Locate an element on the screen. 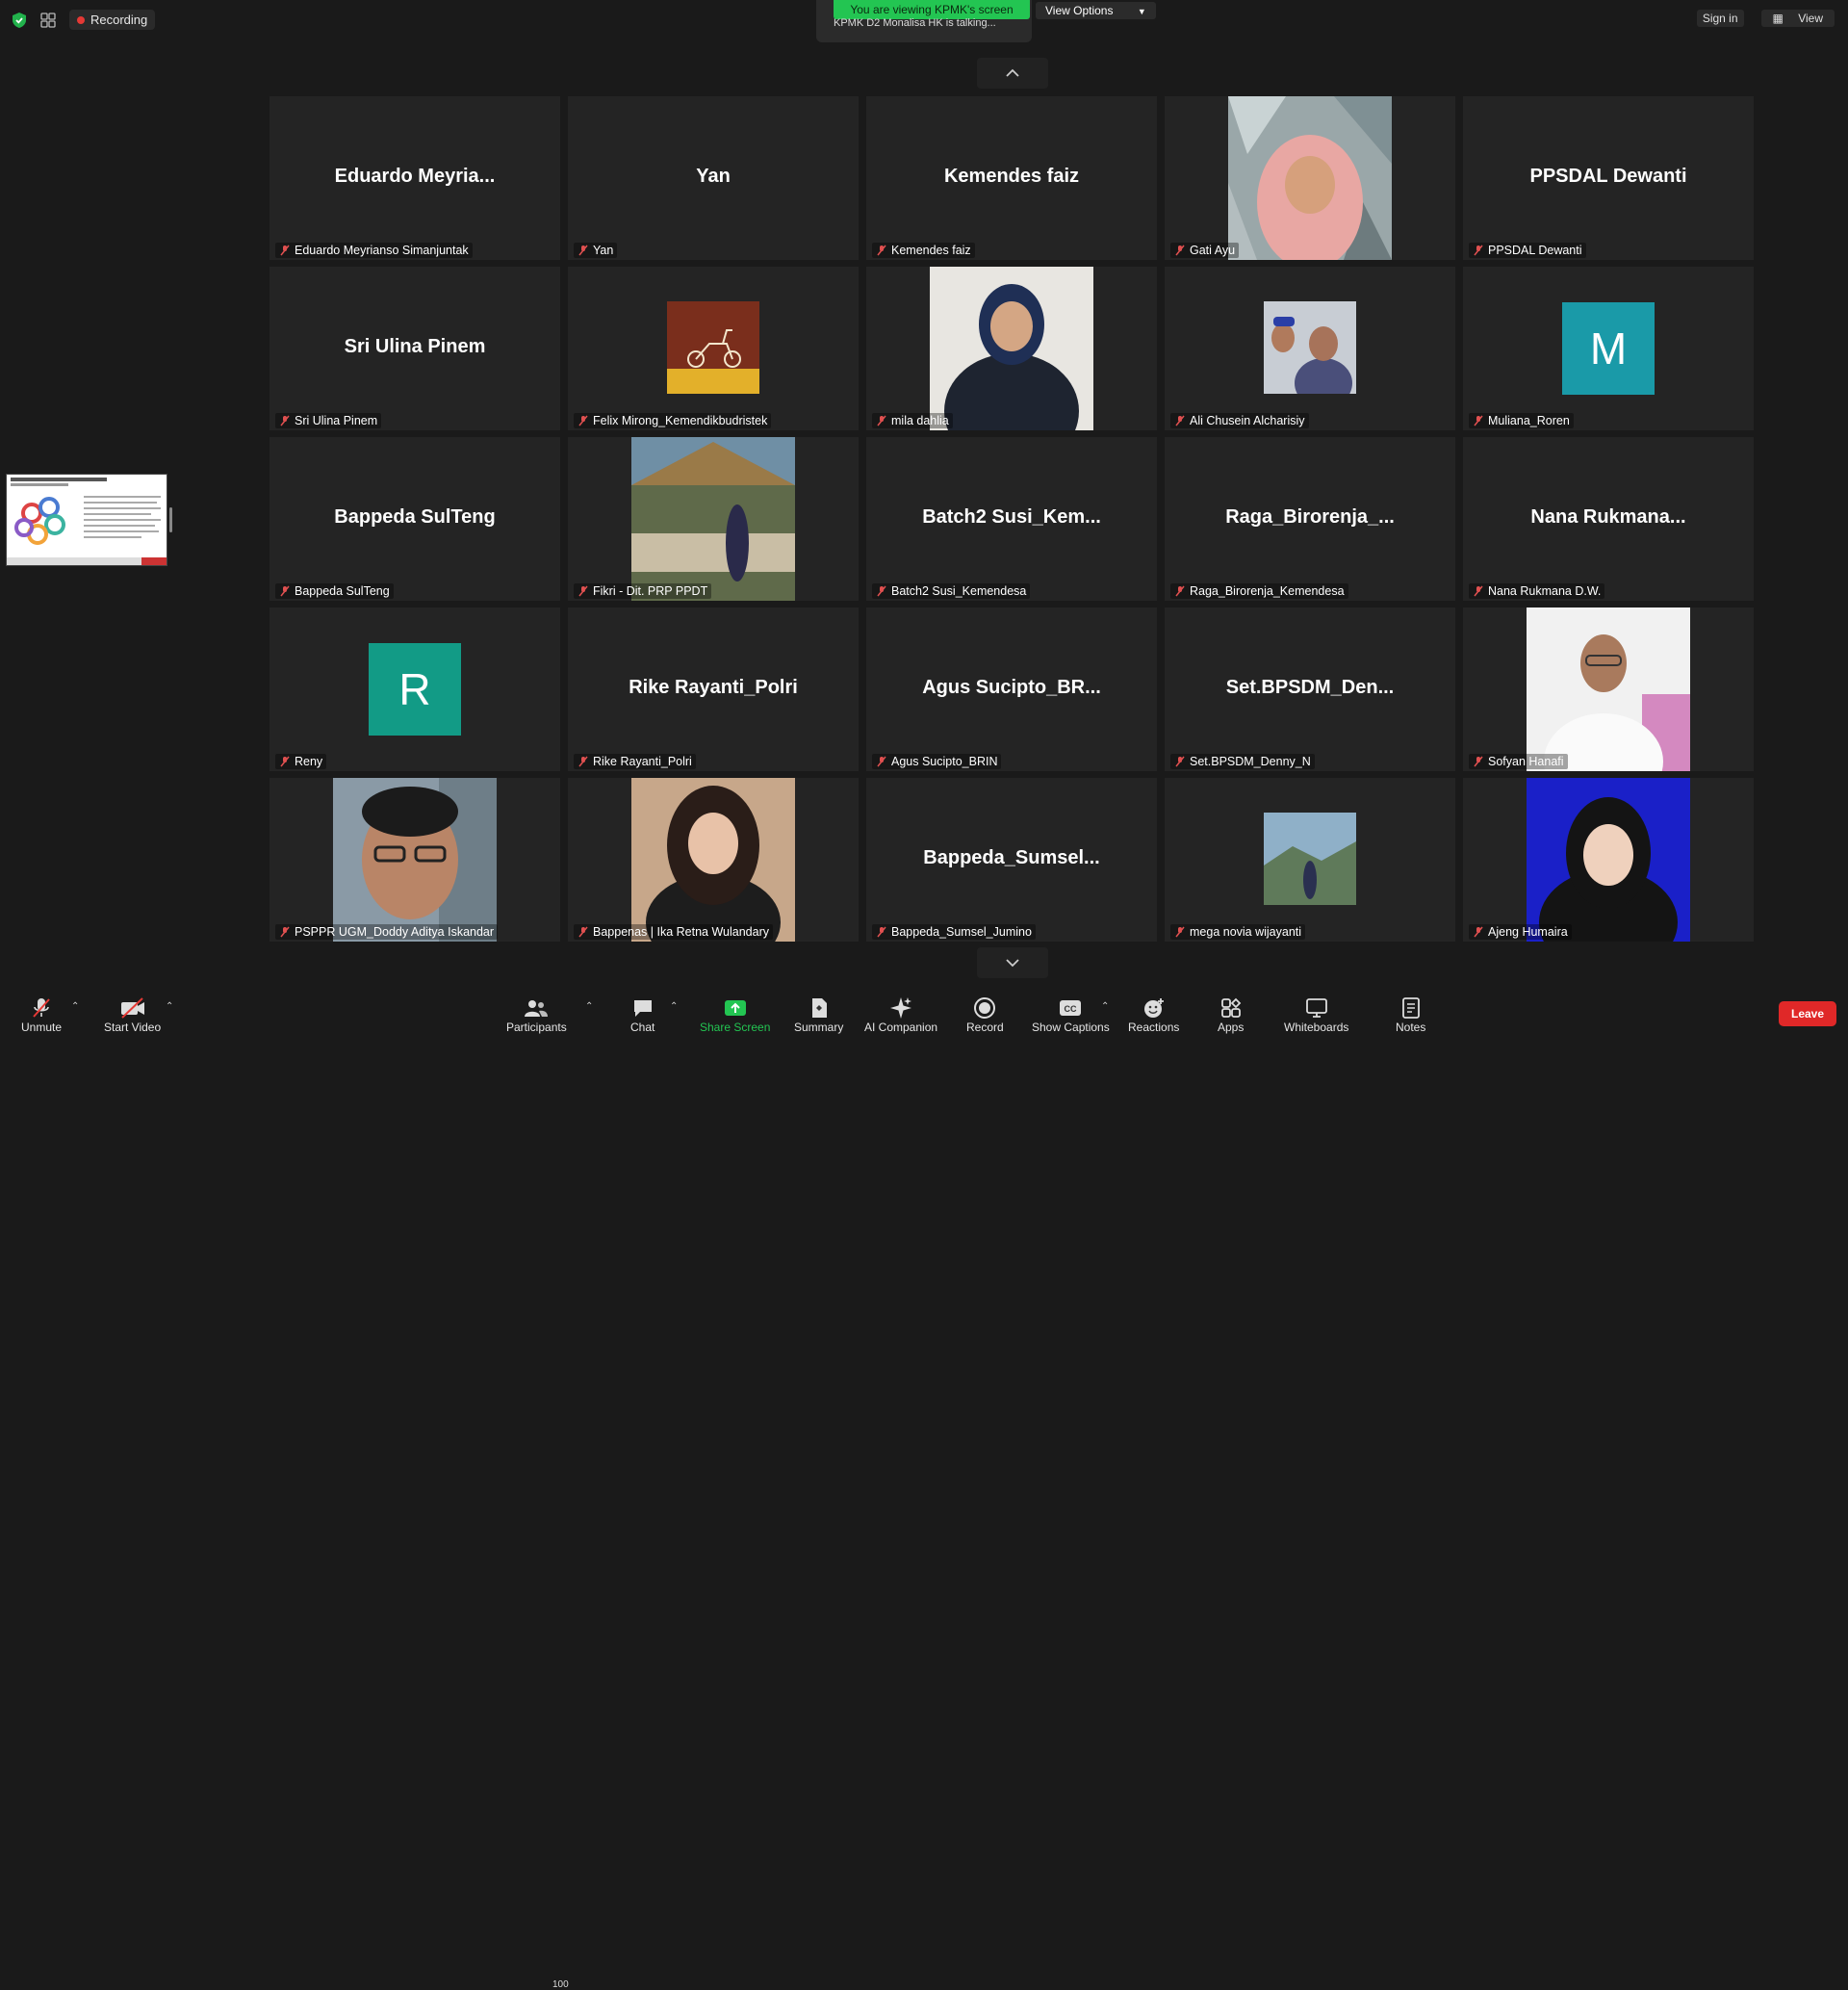 This screenshot has width=1848, height=1990. participant-name: Reny is located at coordinates (309, 761).